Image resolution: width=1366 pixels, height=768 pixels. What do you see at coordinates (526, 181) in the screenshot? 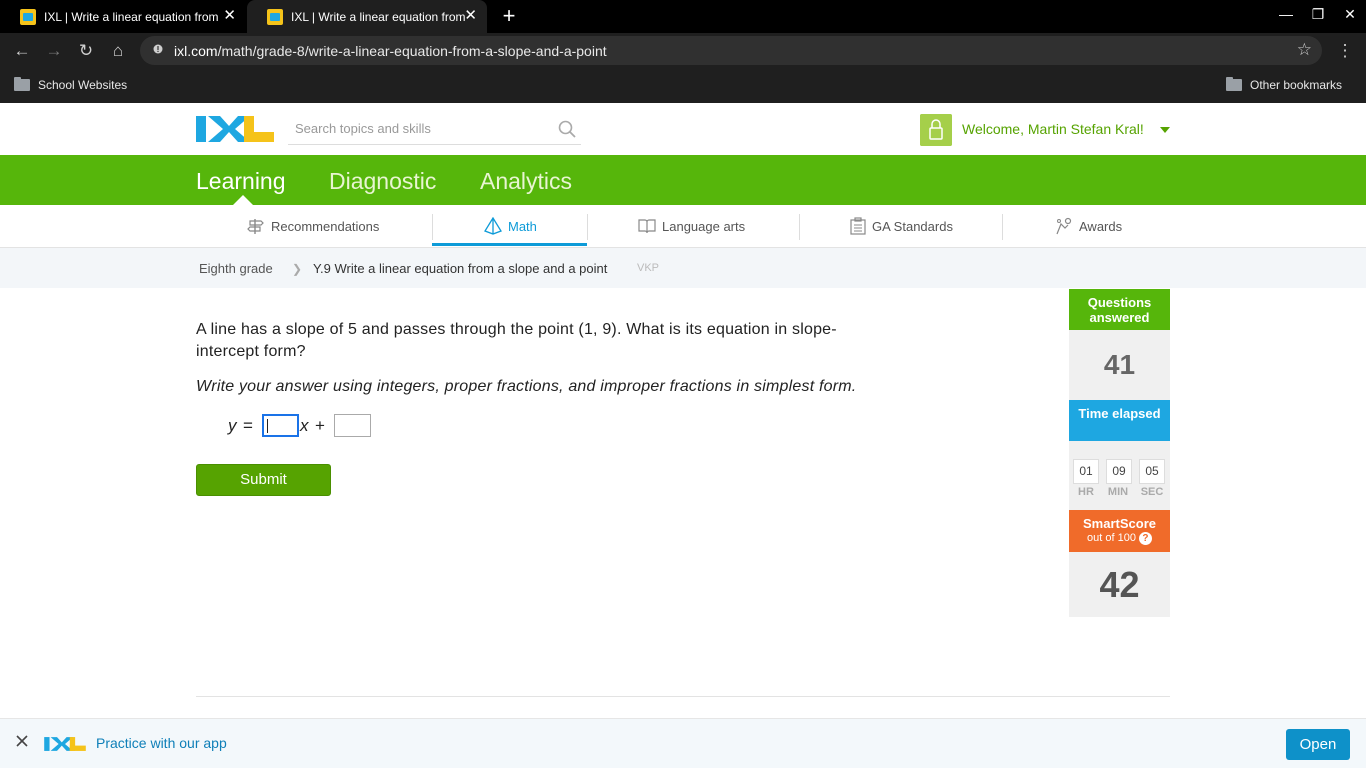
I see `nav-analytics: Analytics` at bounding box center [526, 181].